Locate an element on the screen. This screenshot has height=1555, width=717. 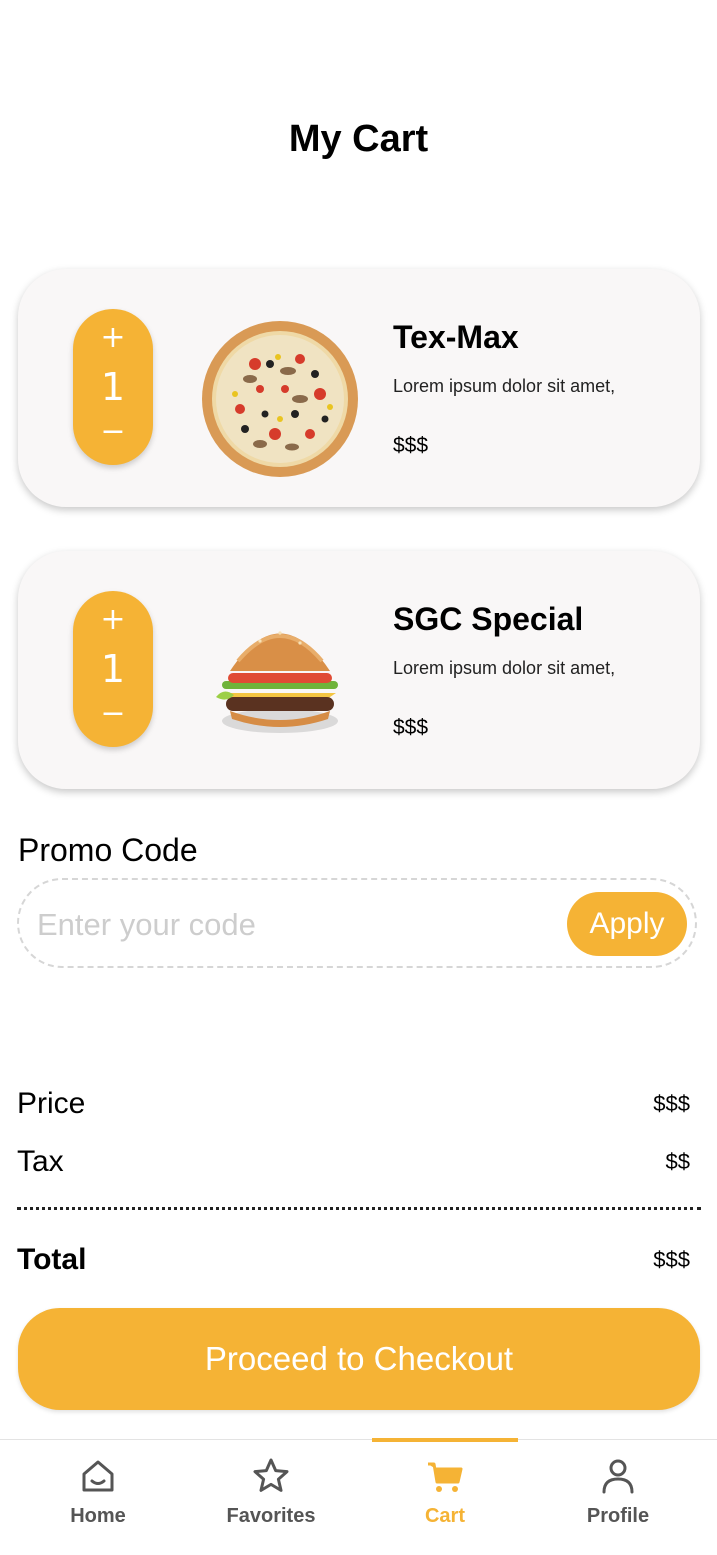
cart-icon is located at coordinates (445, 1477).